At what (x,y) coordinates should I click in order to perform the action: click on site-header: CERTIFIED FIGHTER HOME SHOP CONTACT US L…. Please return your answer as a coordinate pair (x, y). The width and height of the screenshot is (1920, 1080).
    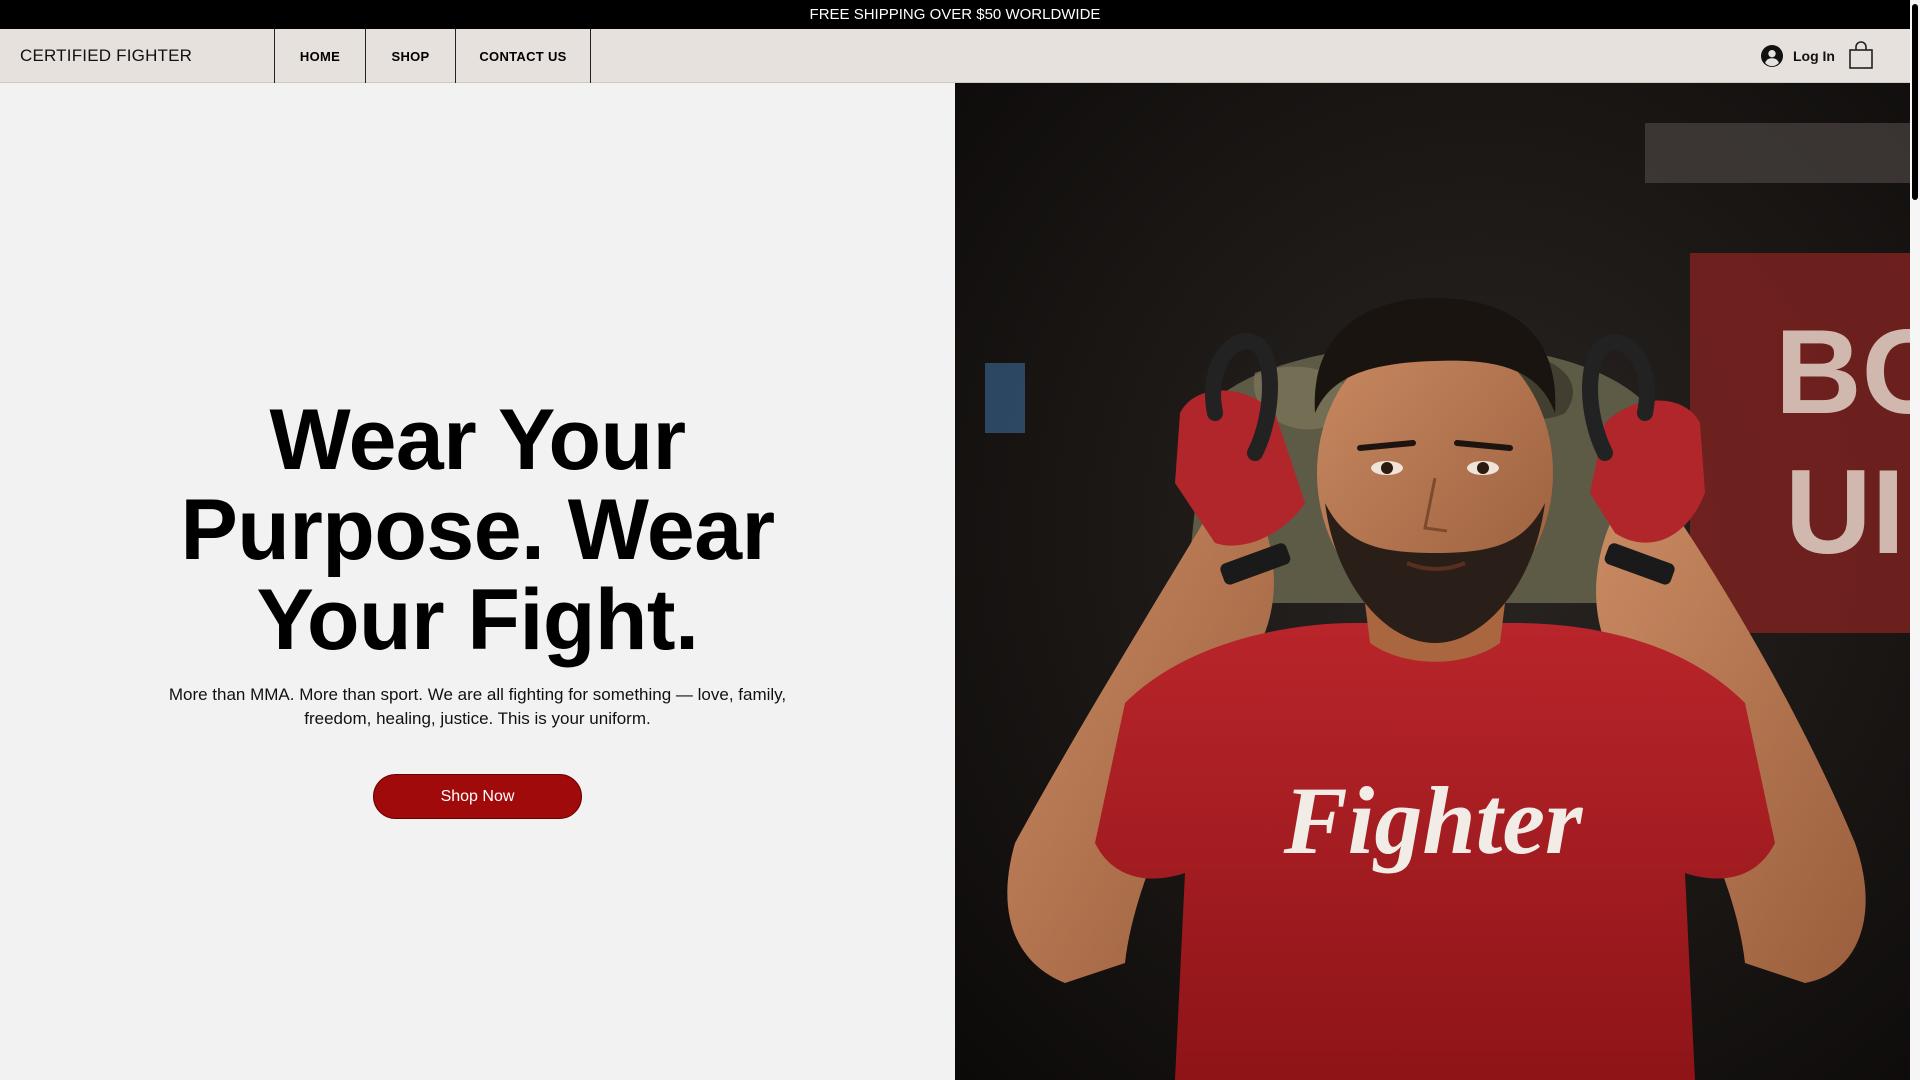
    Looking at the image, I should click on (955, 56).